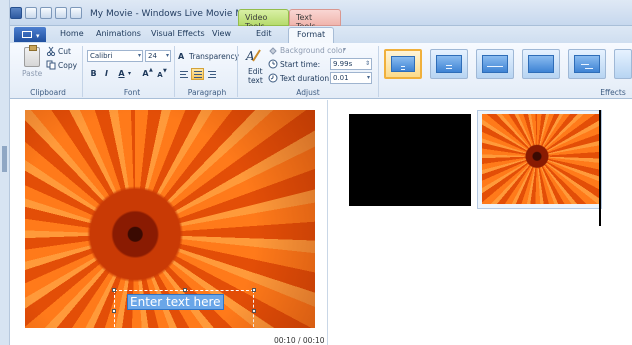  What do you see at coordinates (121, 74) in the screenshot?
I see `font-color-button: A` at bounding box center [121, 74].